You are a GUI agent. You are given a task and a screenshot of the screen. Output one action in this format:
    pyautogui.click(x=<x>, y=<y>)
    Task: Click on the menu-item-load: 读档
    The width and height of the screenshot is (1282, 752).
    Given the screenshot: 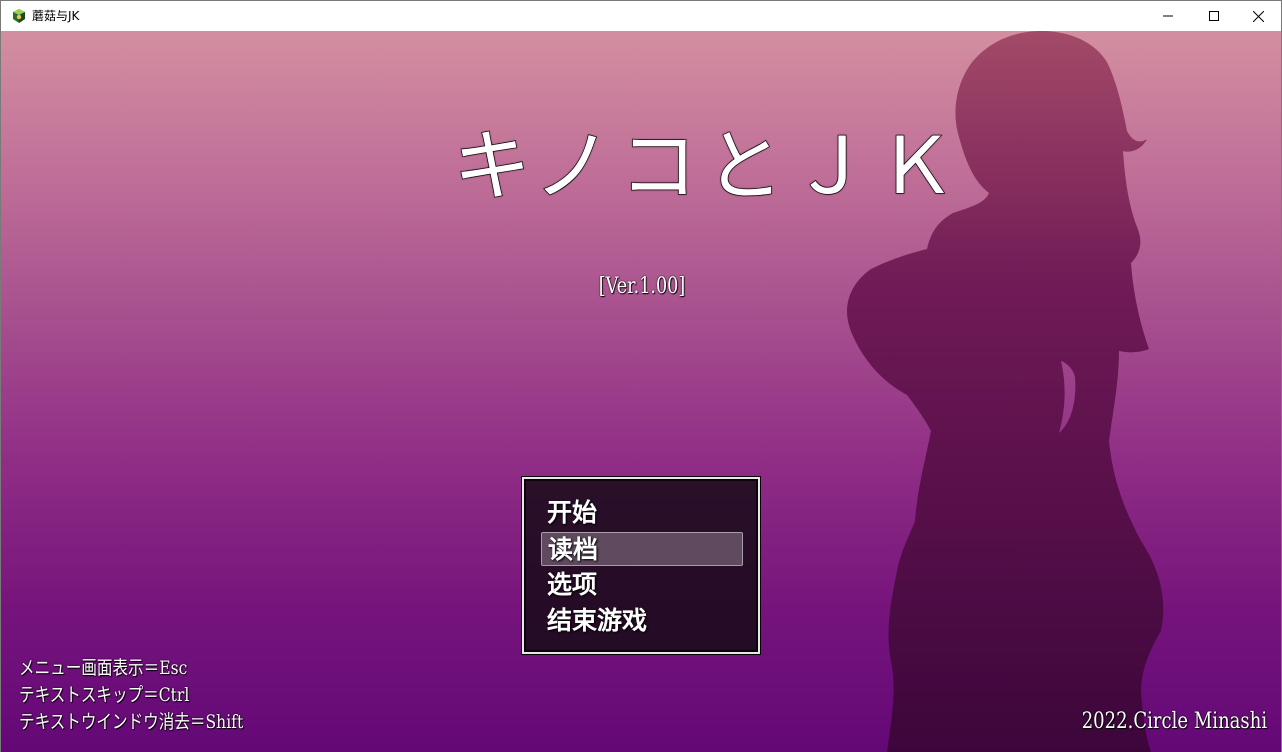 What is the action you would take?
    pyautogui.click(x=642, y=549)
    